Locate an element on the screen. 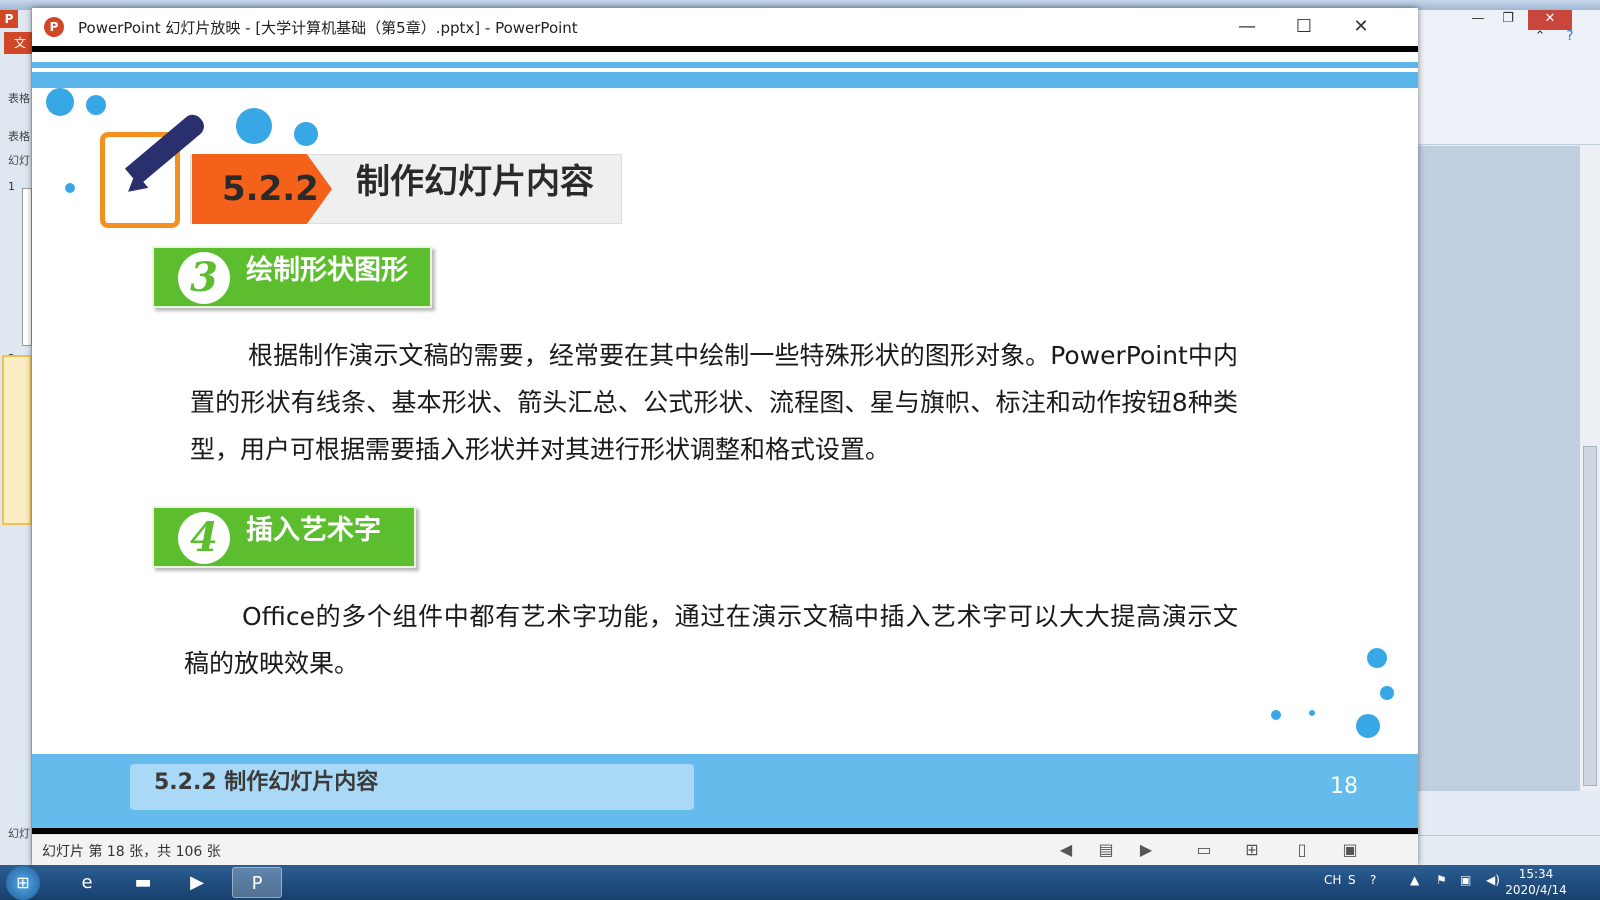 This screenshot has width=1600, height=900. slideshow-view-icon: ▣ is located at coordinates (1350, 850).